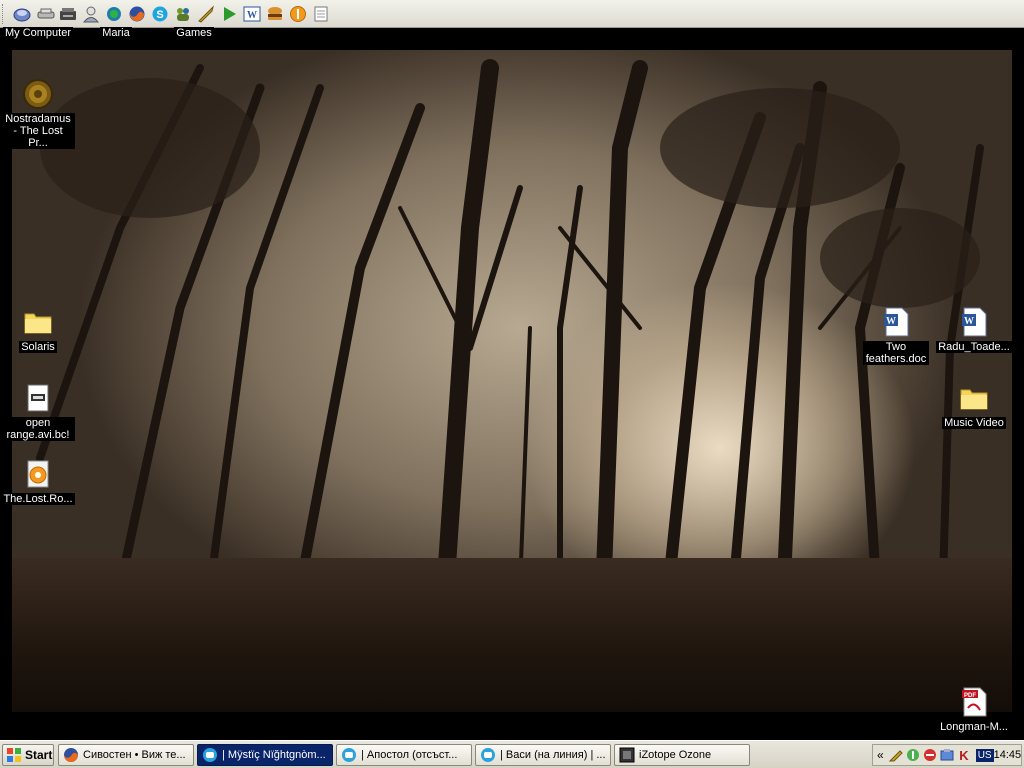  I want to click on system-tray: « K US 14:45, so click(947, 755).